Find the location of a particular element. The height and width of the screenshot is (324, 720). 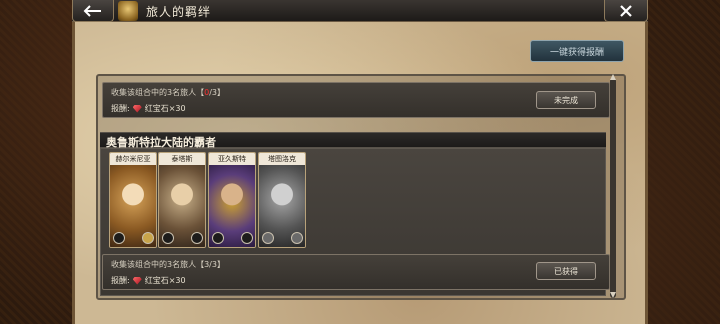

combo-requirement: 收集该组合中的3名旅人【0/3】 is located at coordinates (168, 92).